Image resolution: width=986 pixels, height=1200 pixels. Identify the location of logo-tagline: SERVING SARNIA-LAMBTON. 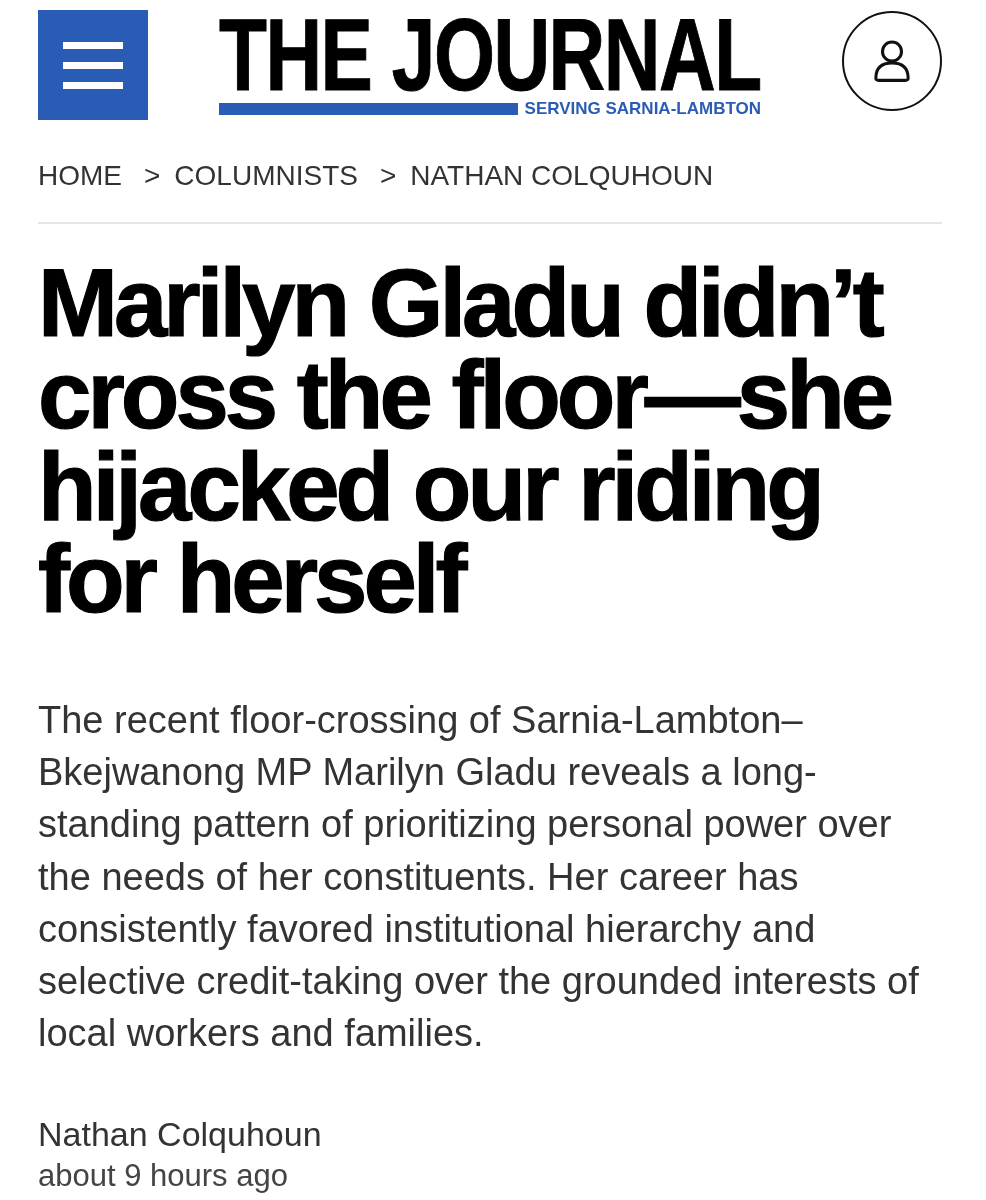
(642, 108).